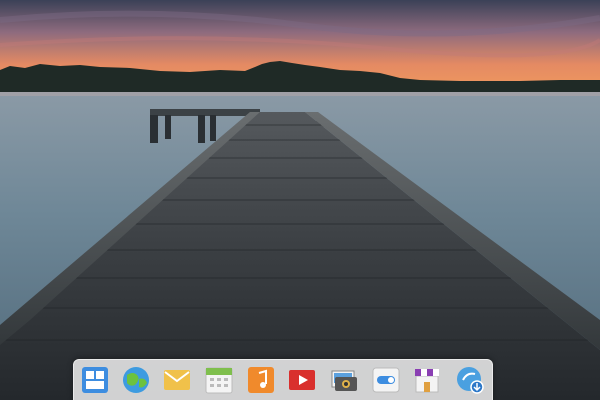 Image resolution: width=600 pixels, height=400 pixels. What do you see at coordinates (470, 380) in the screenshot?
I see `software-update-icon: Updates` at bounding box center [470, 380].